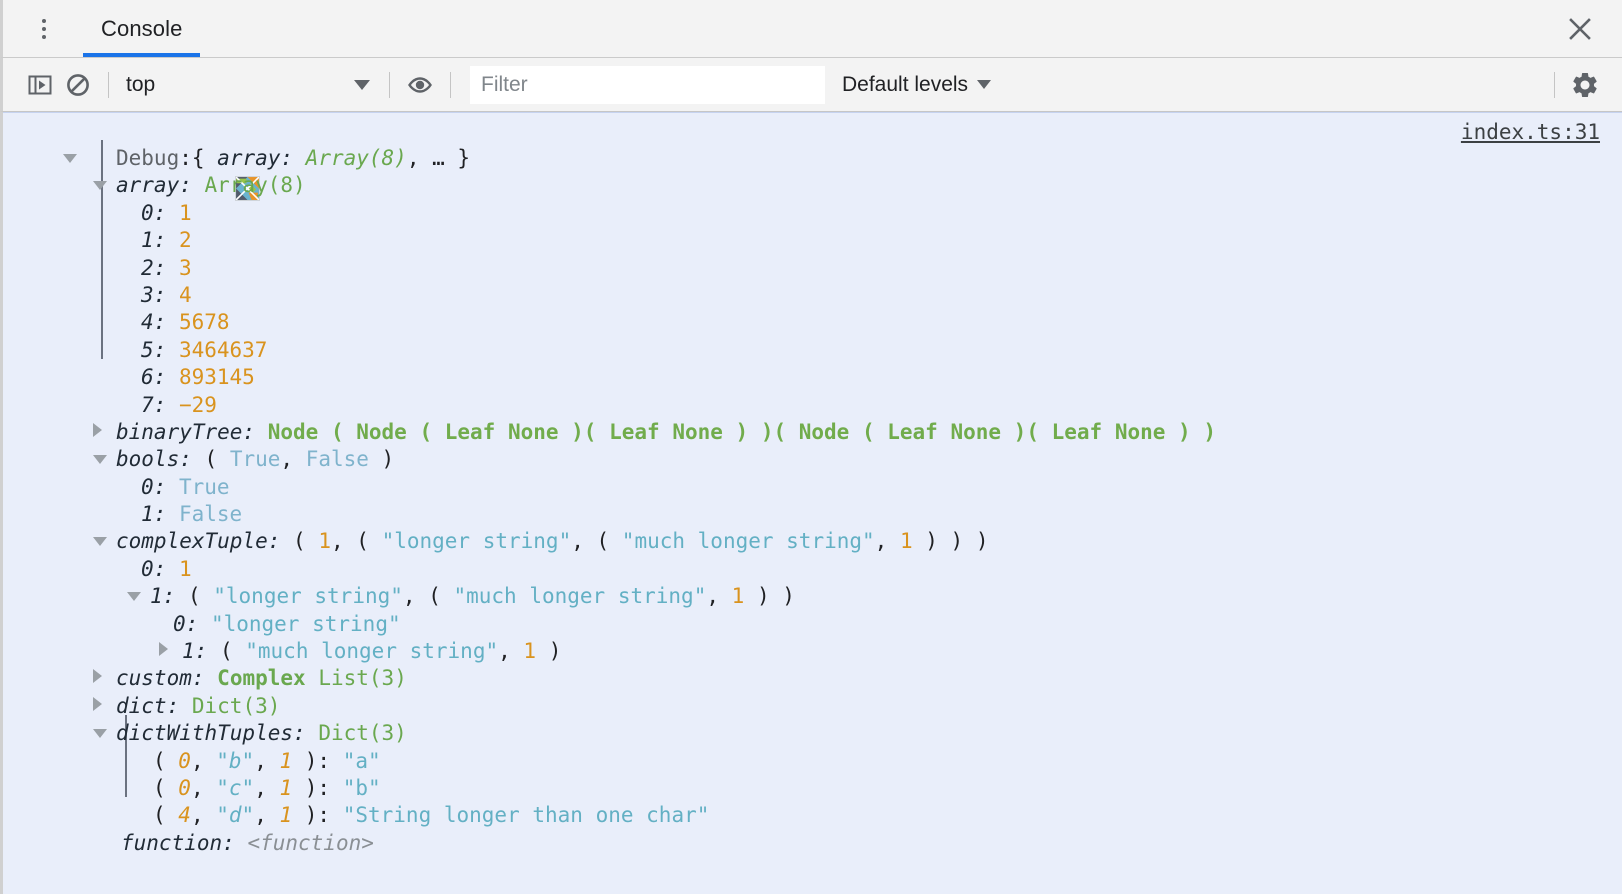 The width and height of the screenshot is (1622, 894). Describe the element at coordinates (185, 158) in the screenshot. I see `root-colon: :` at that location.